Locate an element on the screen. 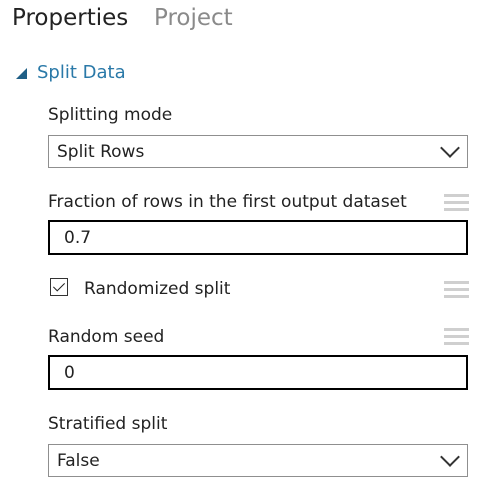 The width and height of the screenshot is (484, 497). randomized-split-label: Randomized split is located at coordinates (157, 289).